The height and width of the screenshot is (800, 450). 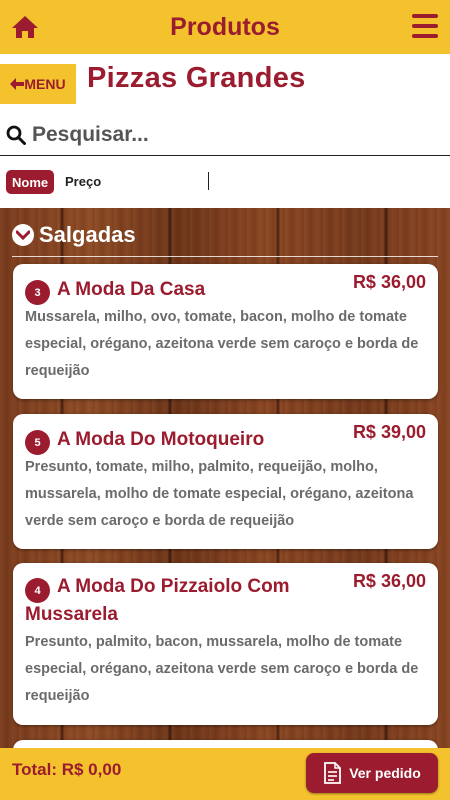 I want to click on view-order-button: Ver pedido, so click(x=372, y=773).